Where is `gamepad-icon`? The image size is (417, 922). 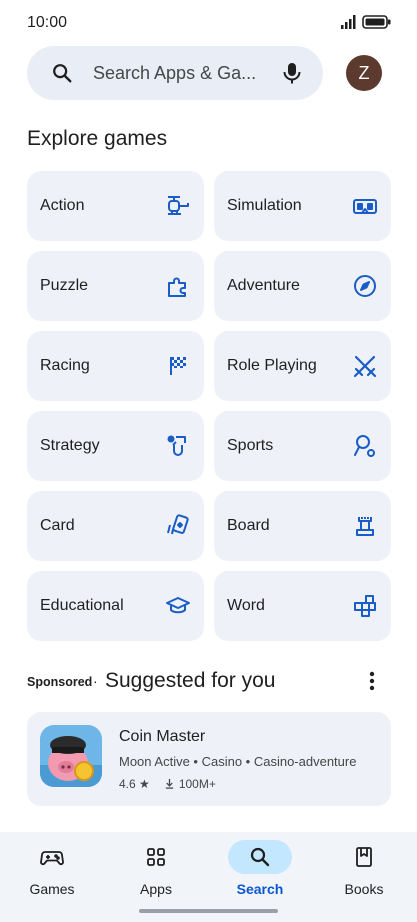 gamepad-icon is located at coordinates (52, 858).